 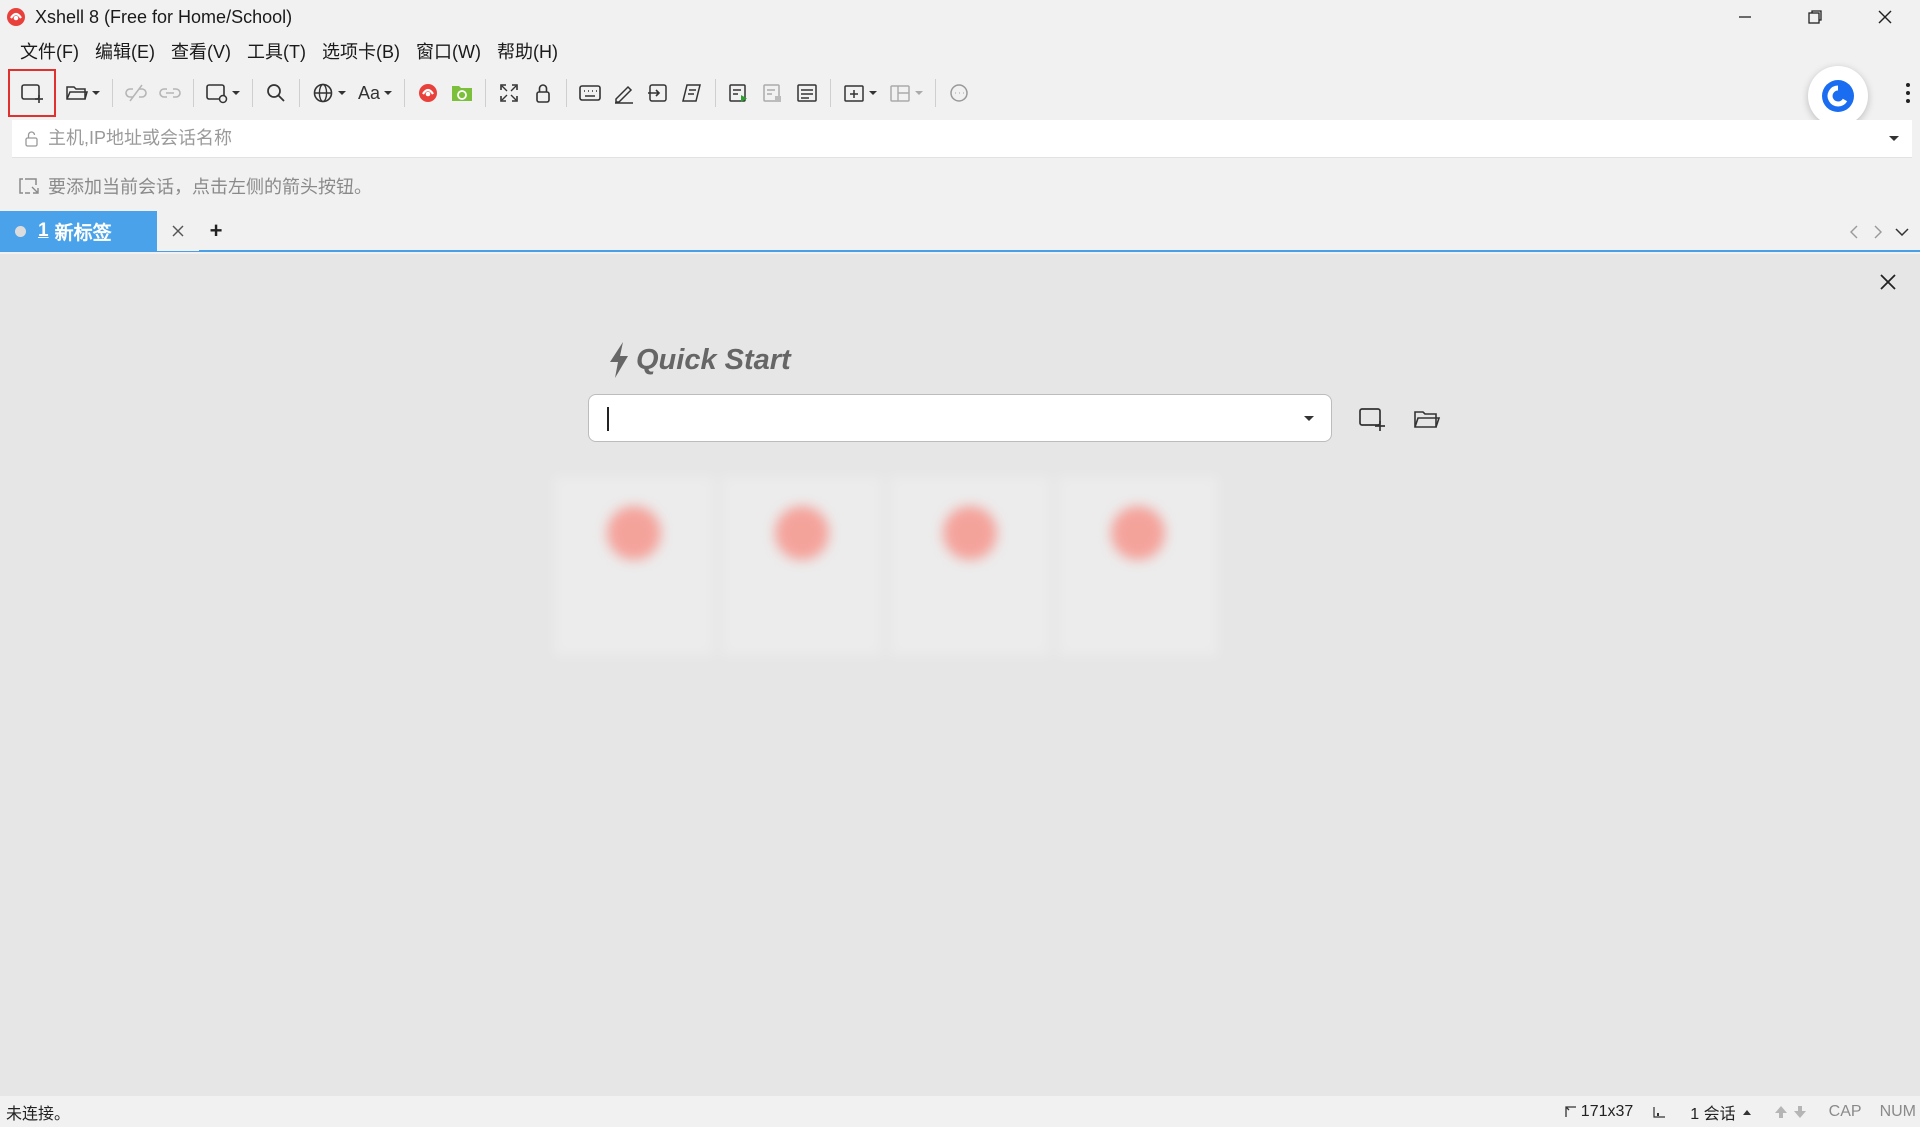 What do you see at coordinates (77, 93) in the screenshot?
I see `open-folder-button` at bounding box center [77, 93].